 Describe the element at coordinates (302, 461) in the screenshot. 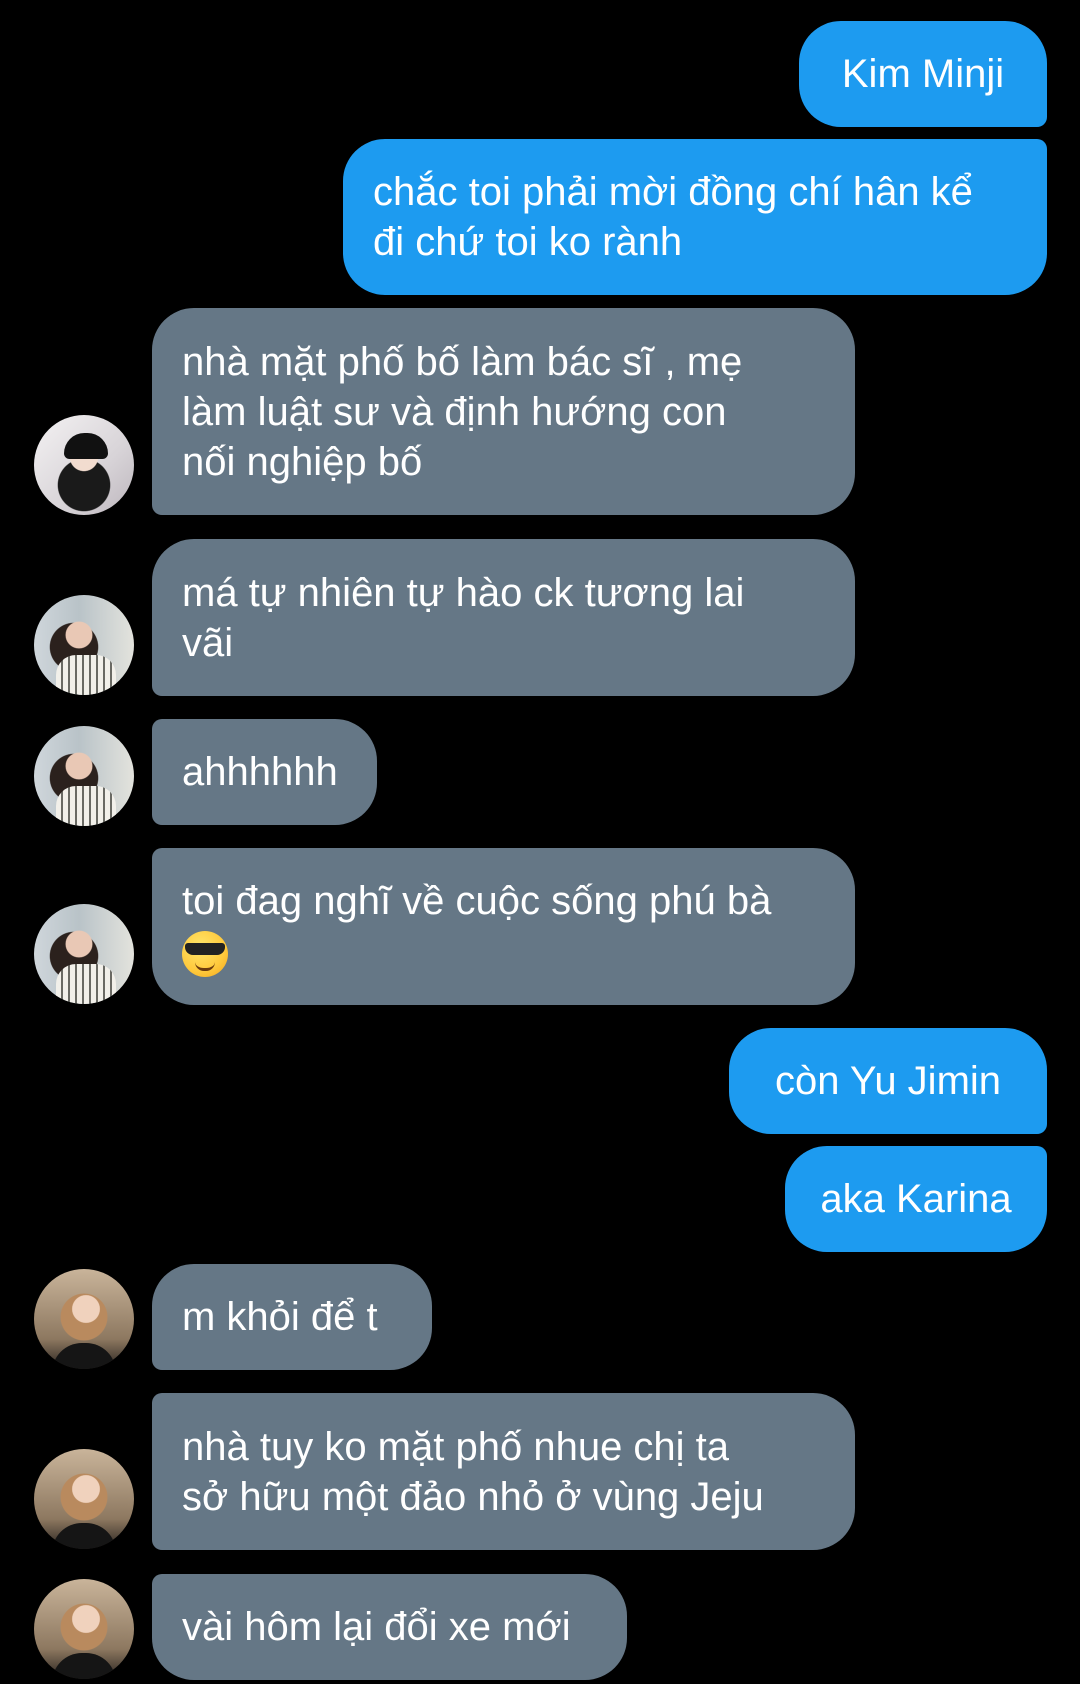

I see `message-text: nối nghiệp bố` at that location.